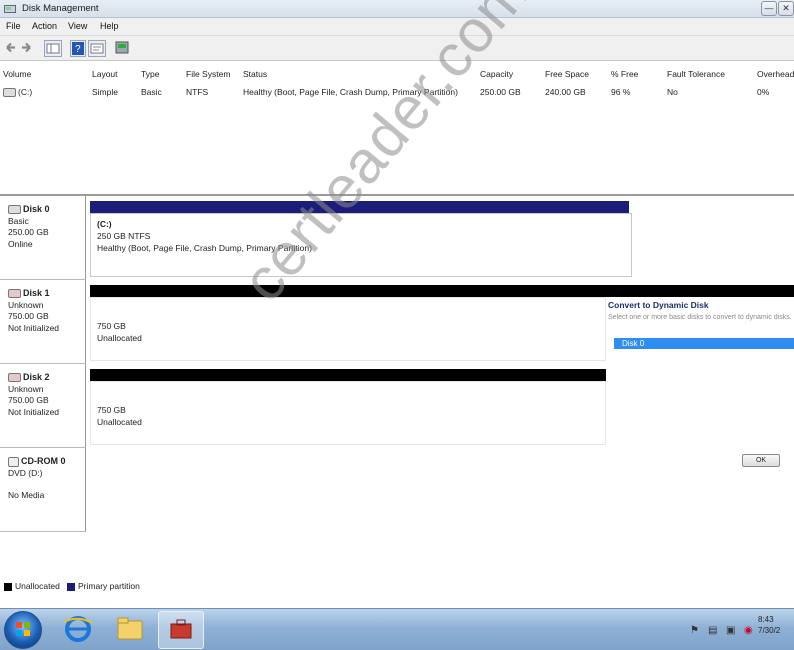 Image resolution: width=794 pixels, height=650 pixels. I want to click on network-icon: ▤, so click(712, 630).